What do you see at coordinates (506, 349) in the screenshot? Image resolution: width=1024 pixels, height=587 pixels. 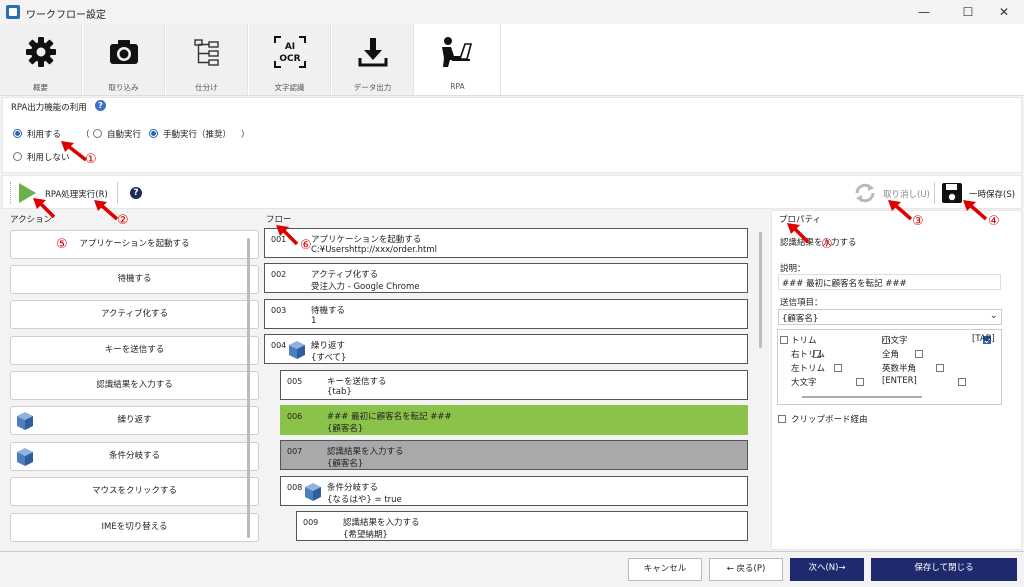 I see `flow-item: 004 繰り返す {すべて}` at bounding box center [506, 349].